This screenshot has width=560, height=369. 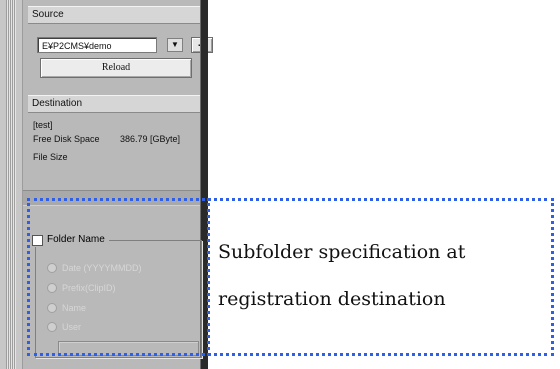 I want to click on grip-stripes, so click(x=11, y=184).